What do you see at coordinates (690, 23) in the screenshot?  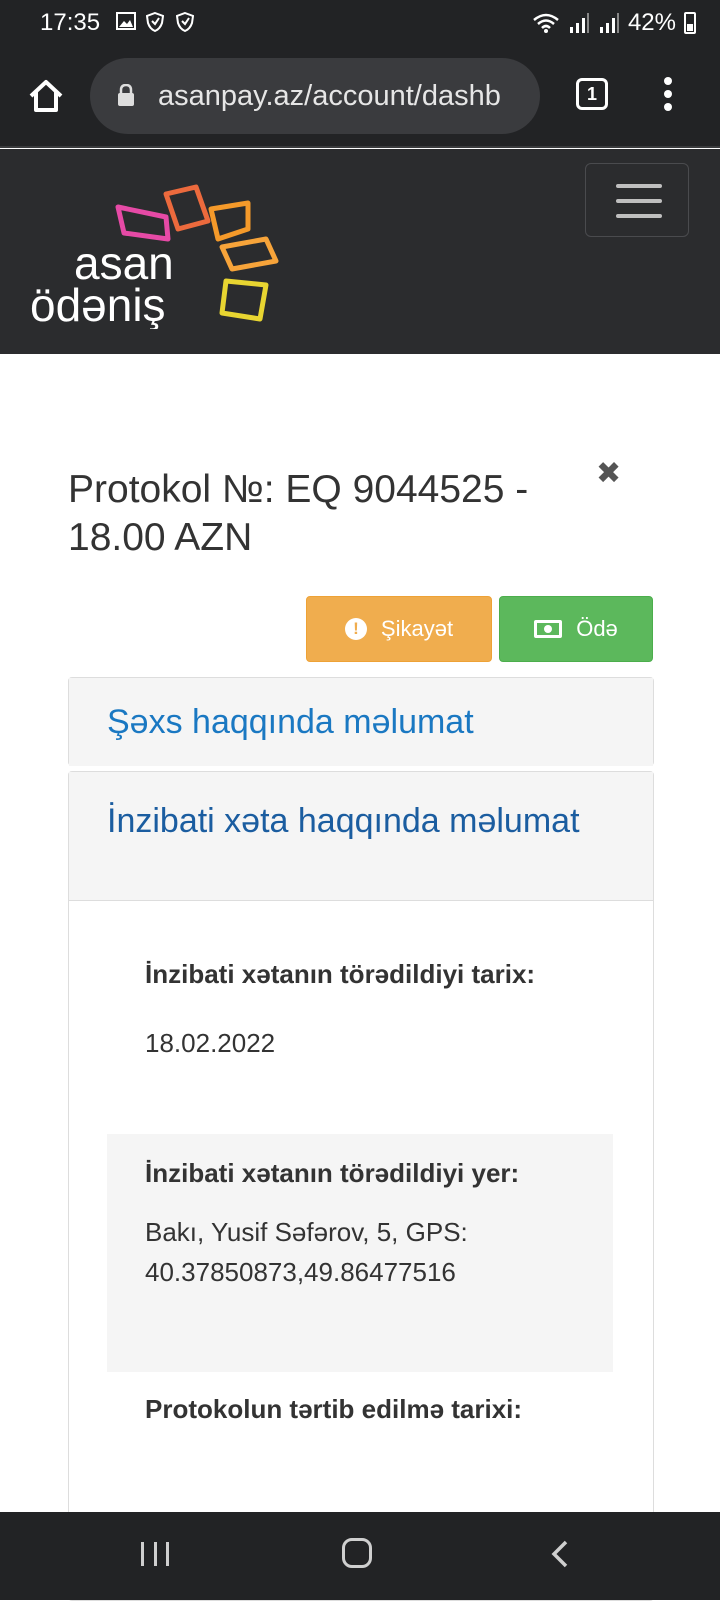 I see `battery-icon` at bounding box center [690, 23].